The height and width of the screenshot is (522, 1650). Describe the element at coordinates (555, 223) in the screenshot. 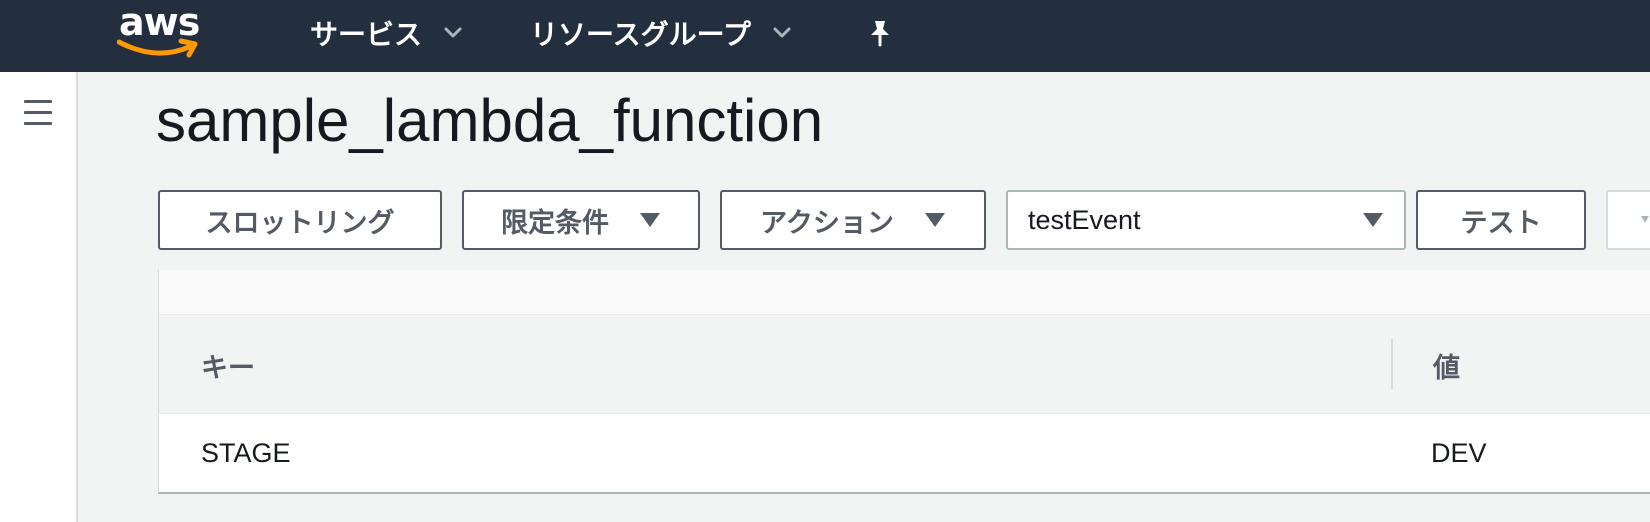

I see `qualifiers-dropdown-label: 限定条件` at that location.